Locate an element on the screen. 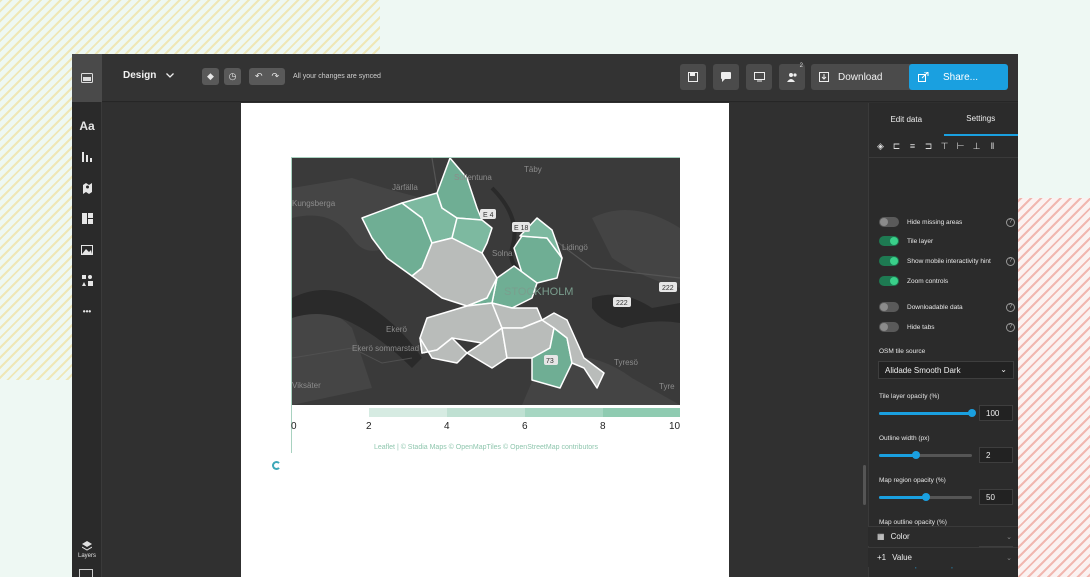 The width and height of the screenshot is (1090, 577). text-tool-label: Aa is located at coordinates (87, 125).